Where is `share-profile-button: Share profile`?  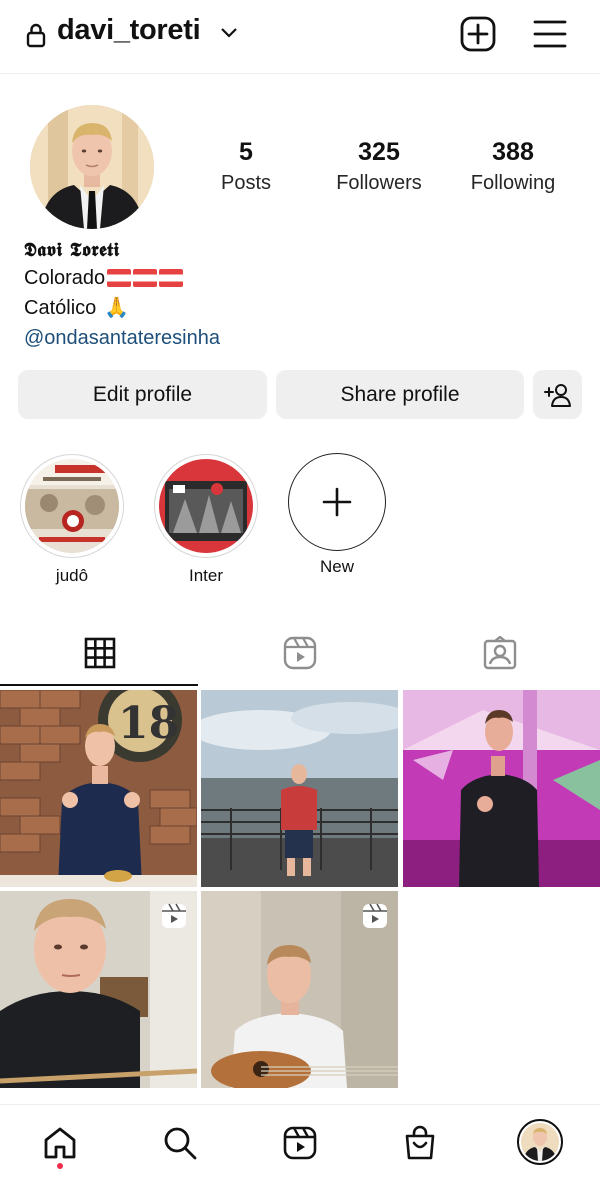
share-profile-button: Share profile is located at coordinates (400, 394).